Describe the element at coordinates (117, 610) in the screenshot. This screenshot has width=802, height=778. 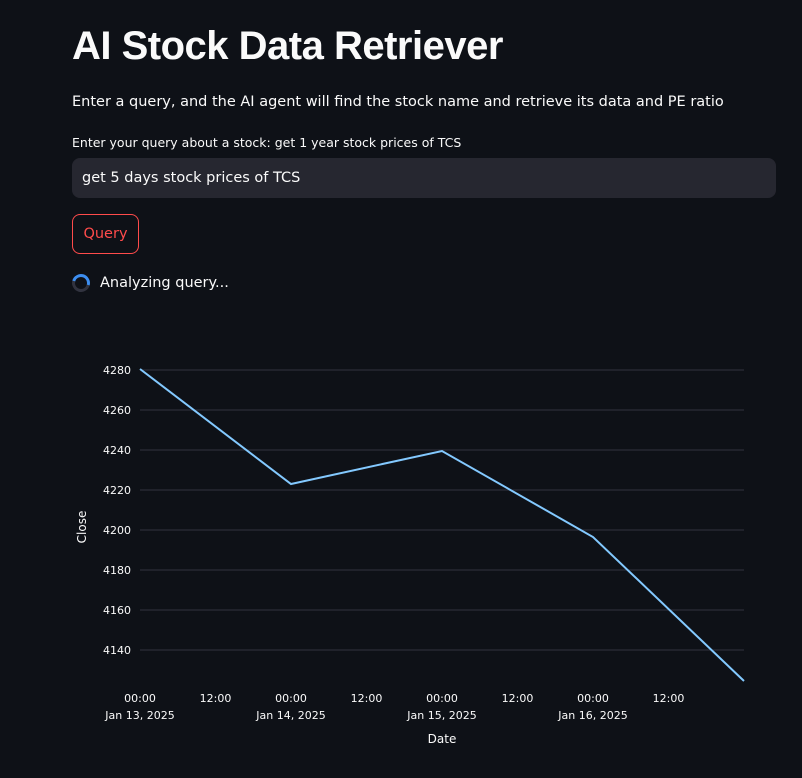
I see `y-tick-label: 4160` at that location.